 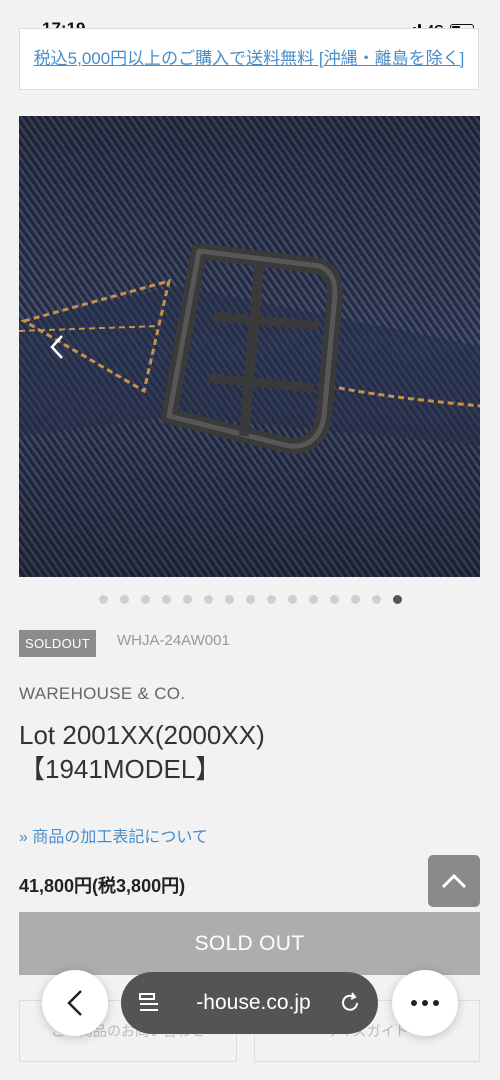 I want to click on scroll-to-top-button, so click(x=454, y=881).